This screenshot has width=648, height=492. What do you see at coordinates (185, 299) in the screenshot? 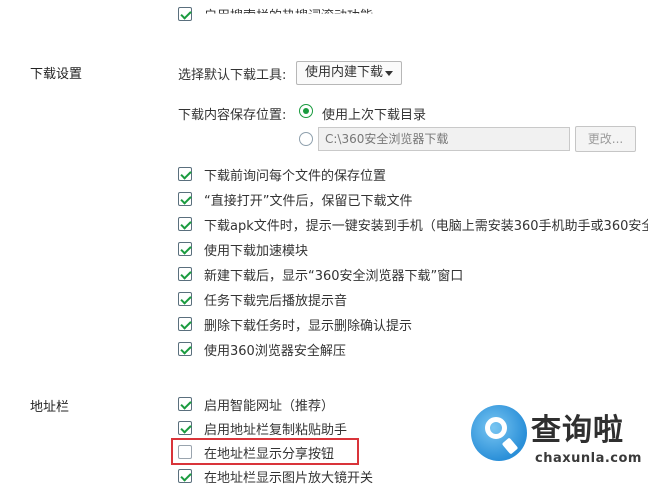
I see `opt-play-sound-checkbox` at bounding box center [185, 299].